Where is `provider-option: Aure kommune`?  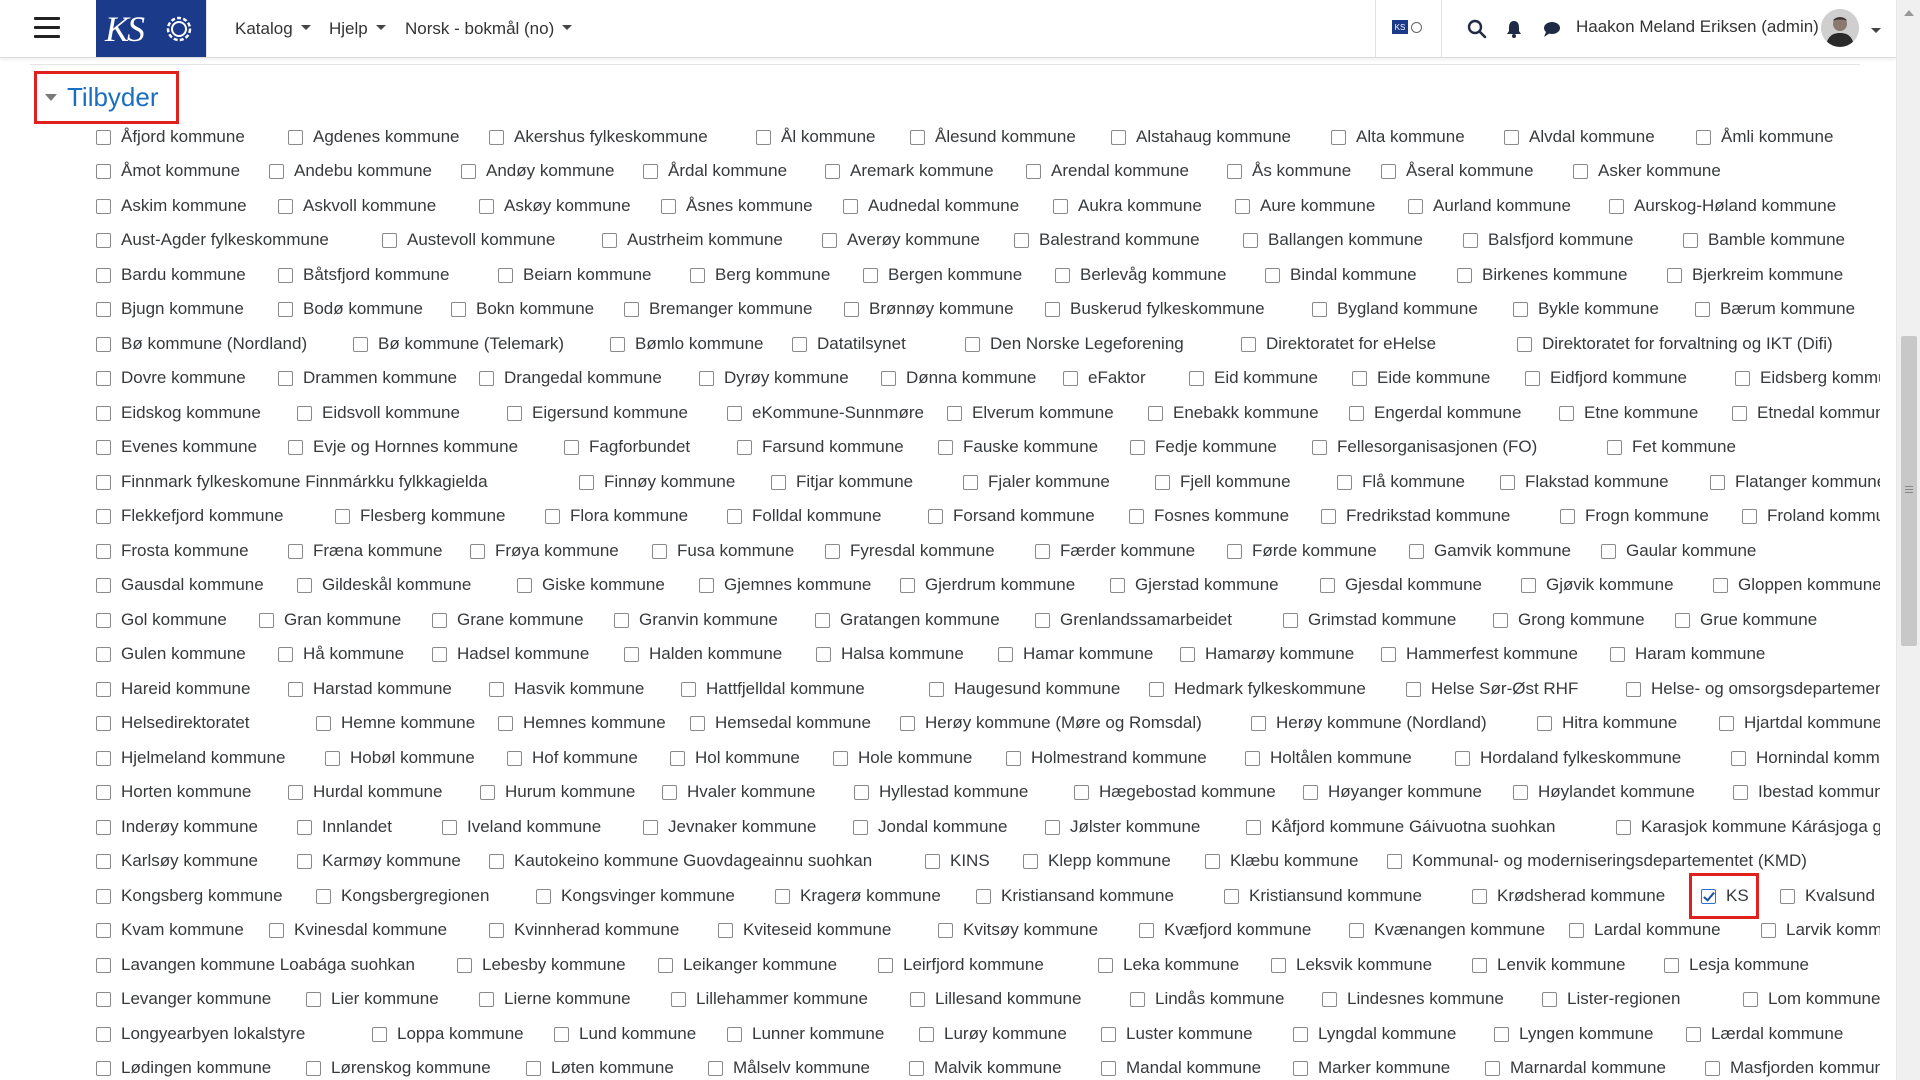 provider-option: Aure kommune is located at coordinates (1305, 206).